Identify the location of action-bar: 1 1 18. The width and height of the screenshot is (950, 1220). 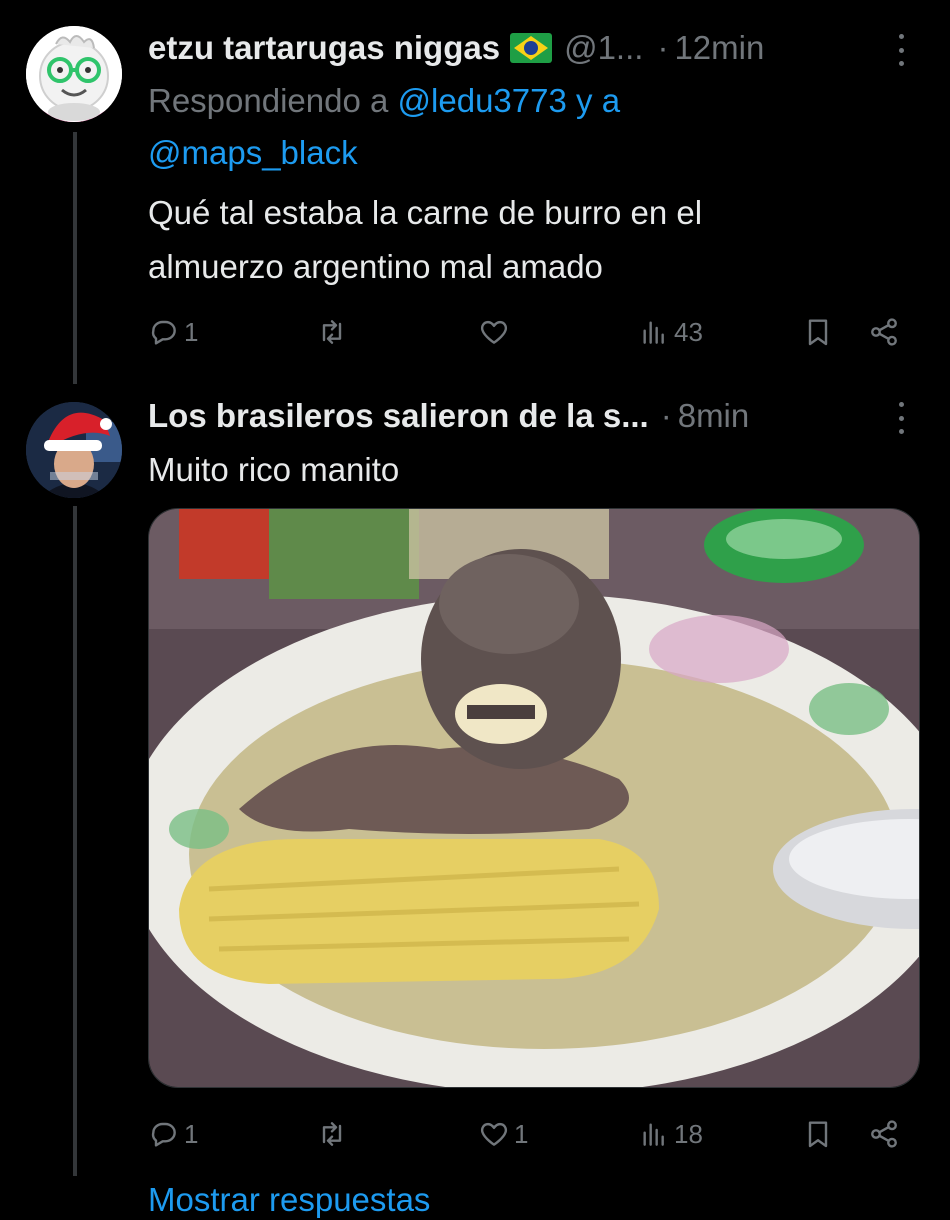
(528, 1134).